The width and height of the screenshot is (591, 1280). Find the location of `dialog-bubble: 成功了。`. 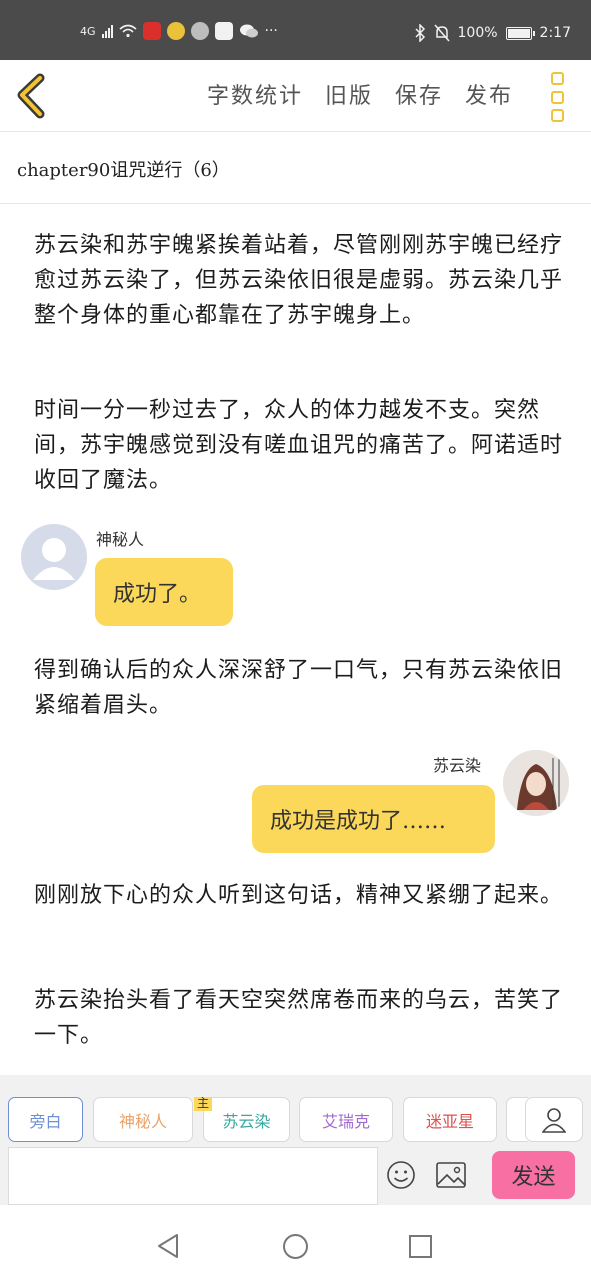

dialog-bubble: 成功了。 is located at coordinates (164, 592).